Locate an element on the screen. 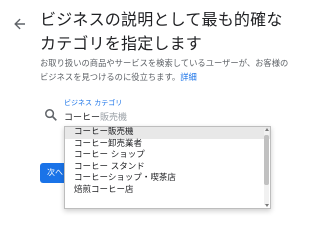 This screenshot has height=242, width=320. category-field-label: ビジネス カテゴリ is located at coordinates (93, 103).